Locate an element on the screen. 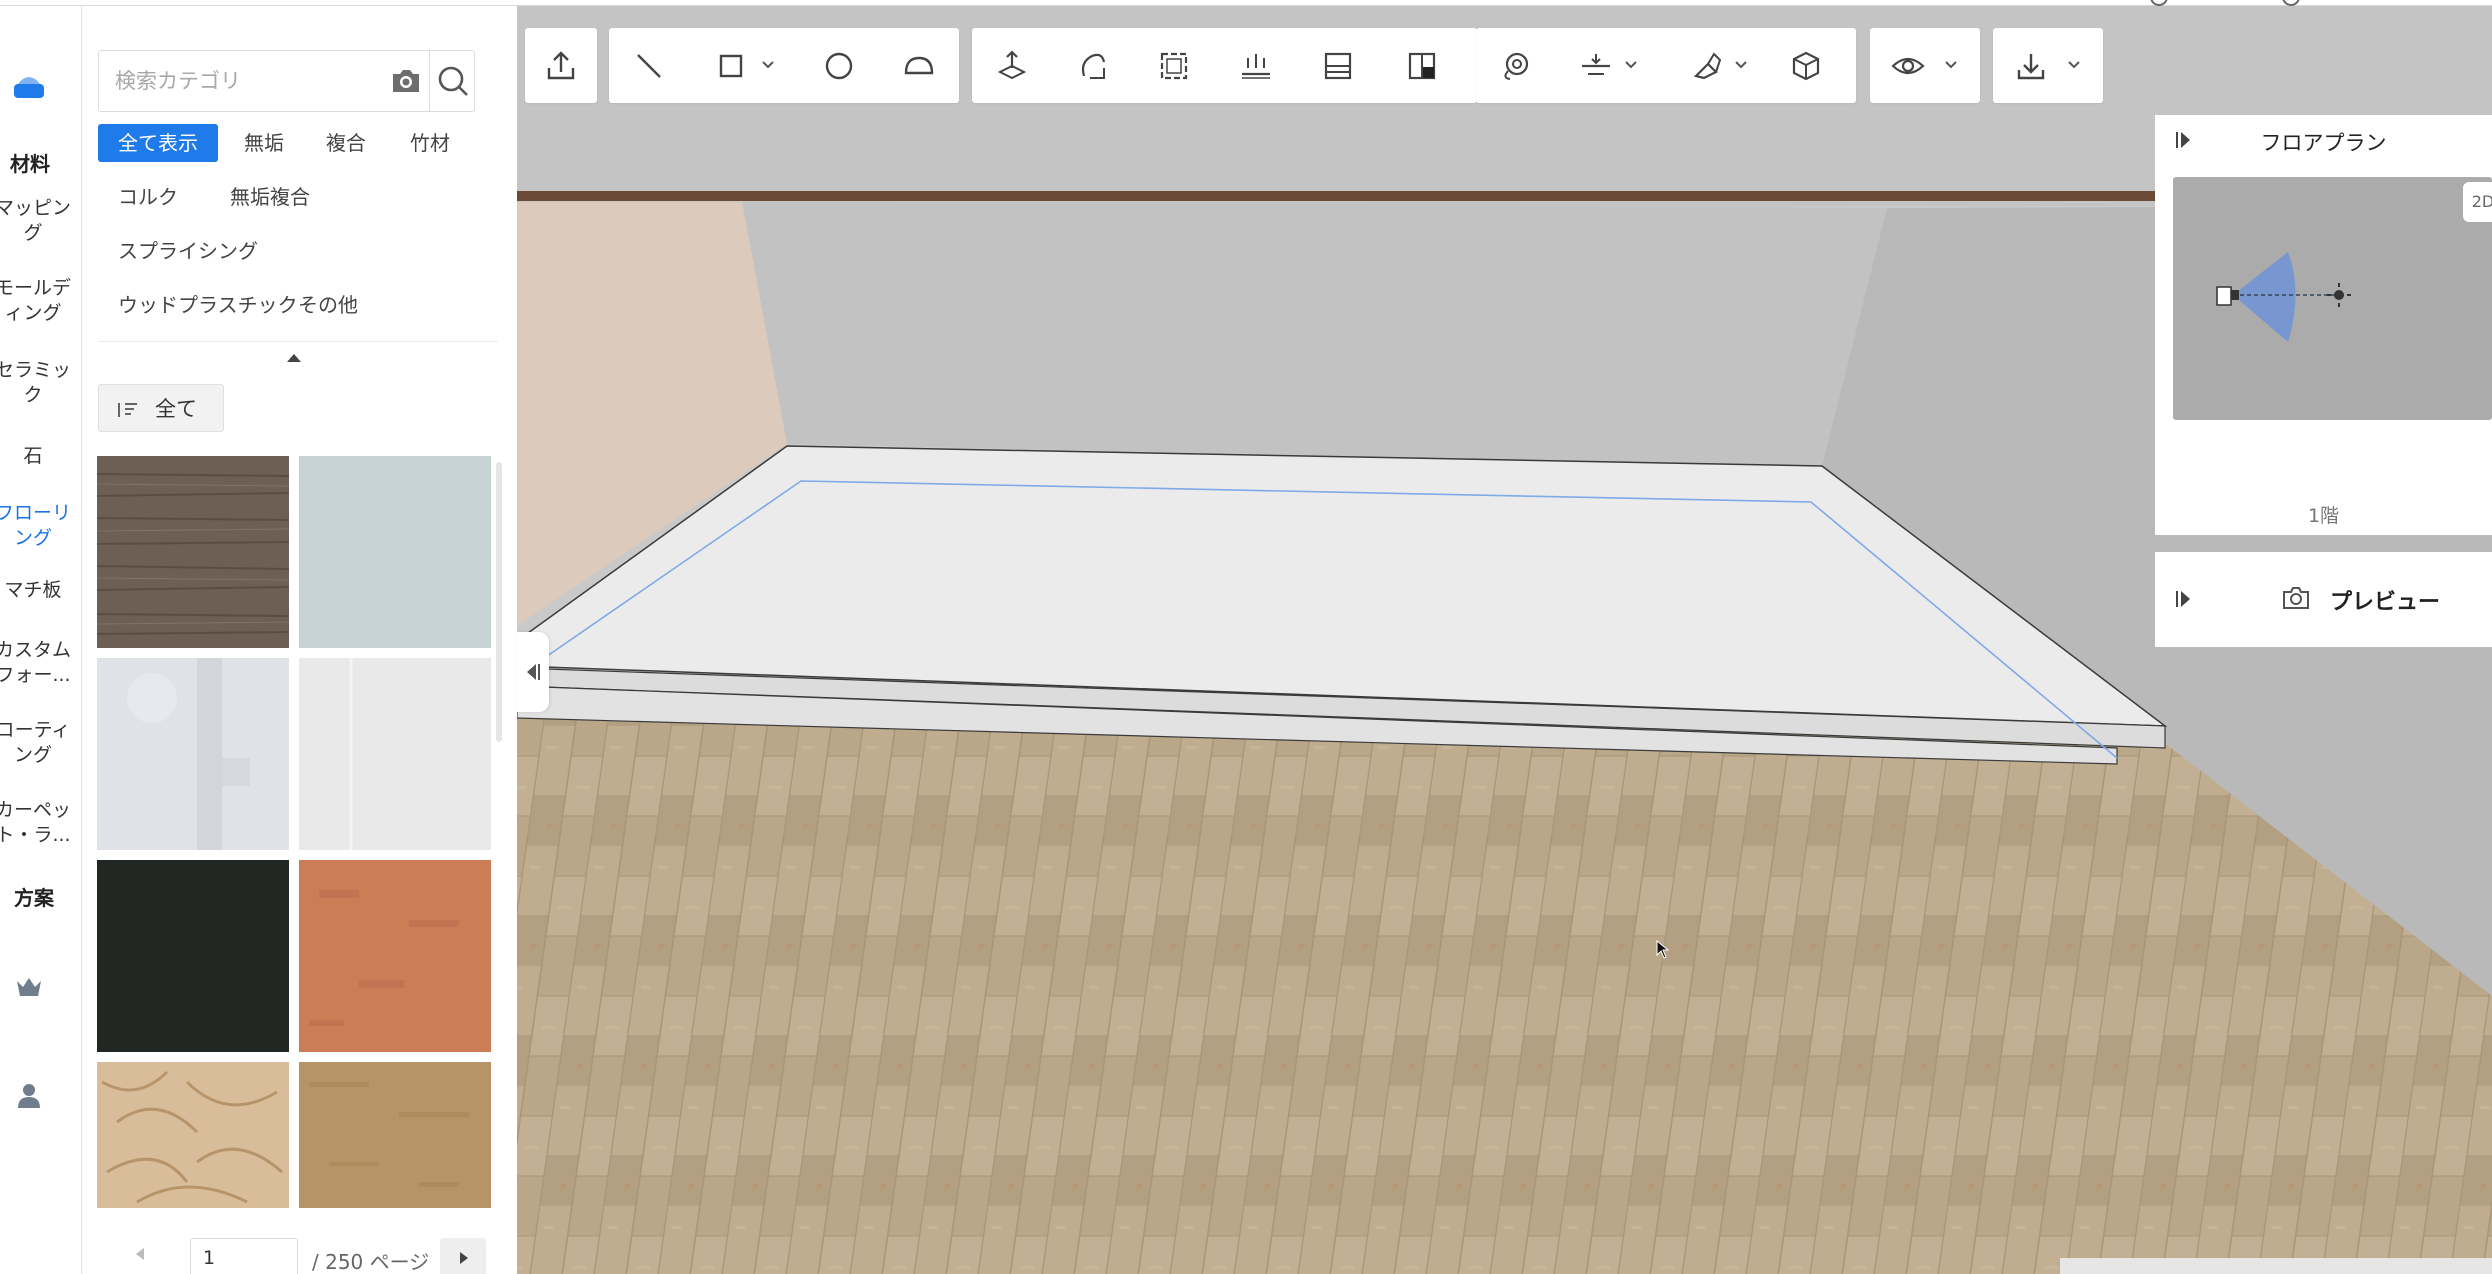 The height and width of the screenshot is (1274, 2492). toolbar-group-edit is located at coordinates (1224, 65).